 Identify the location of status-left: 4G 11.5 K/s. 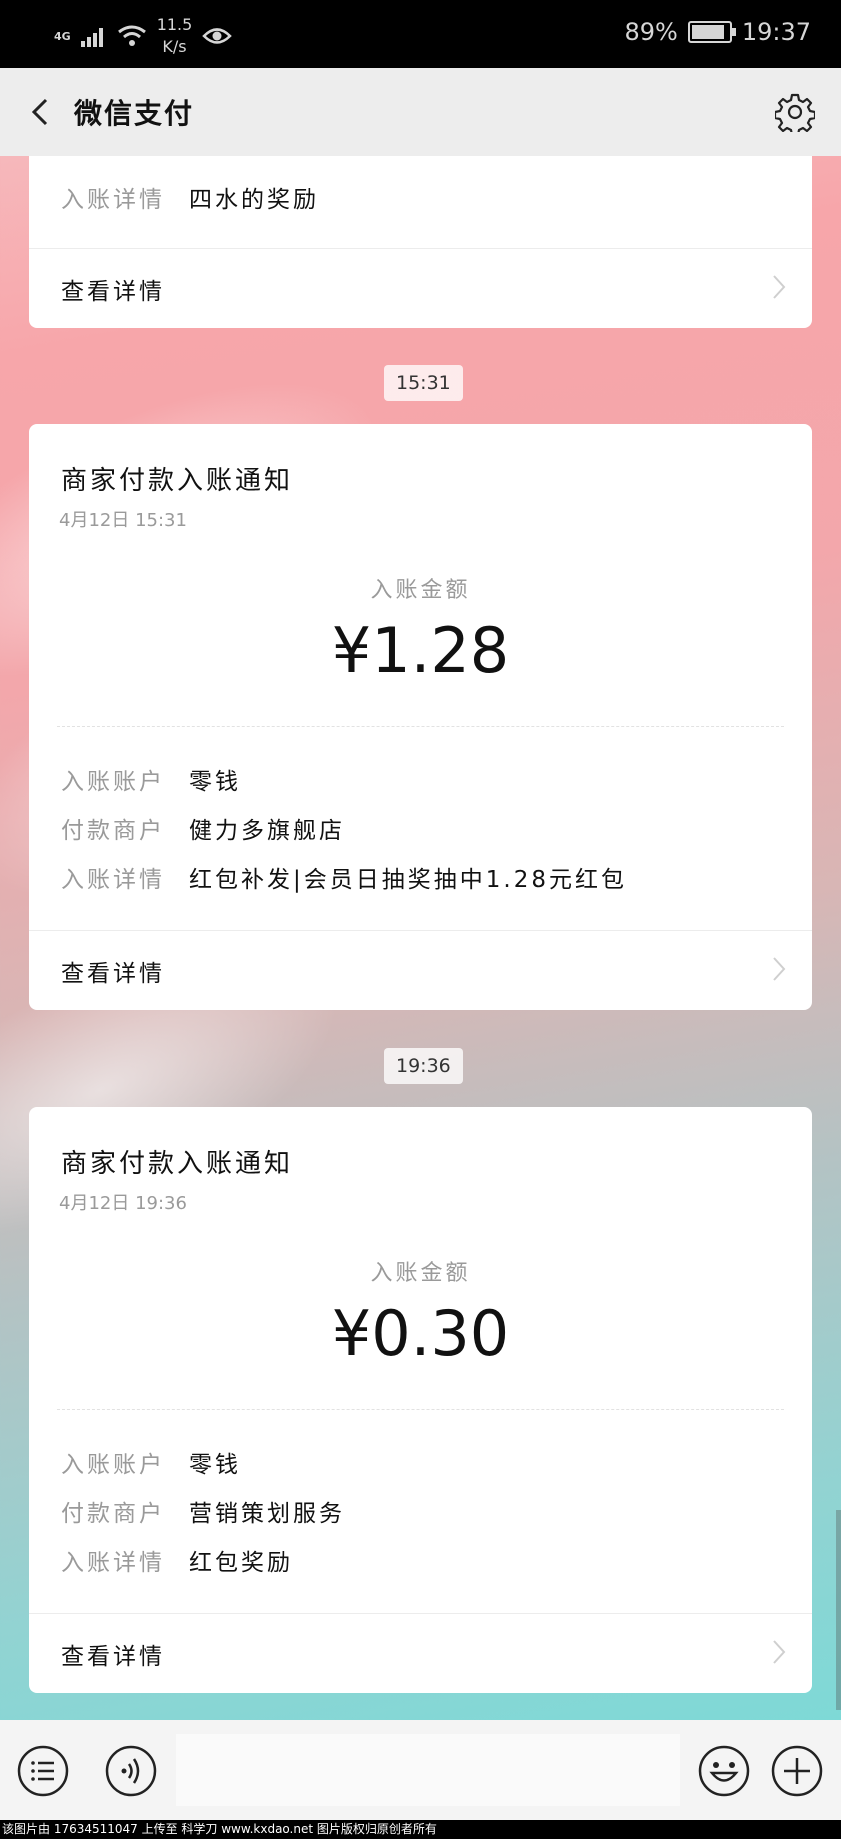
(143, 36).